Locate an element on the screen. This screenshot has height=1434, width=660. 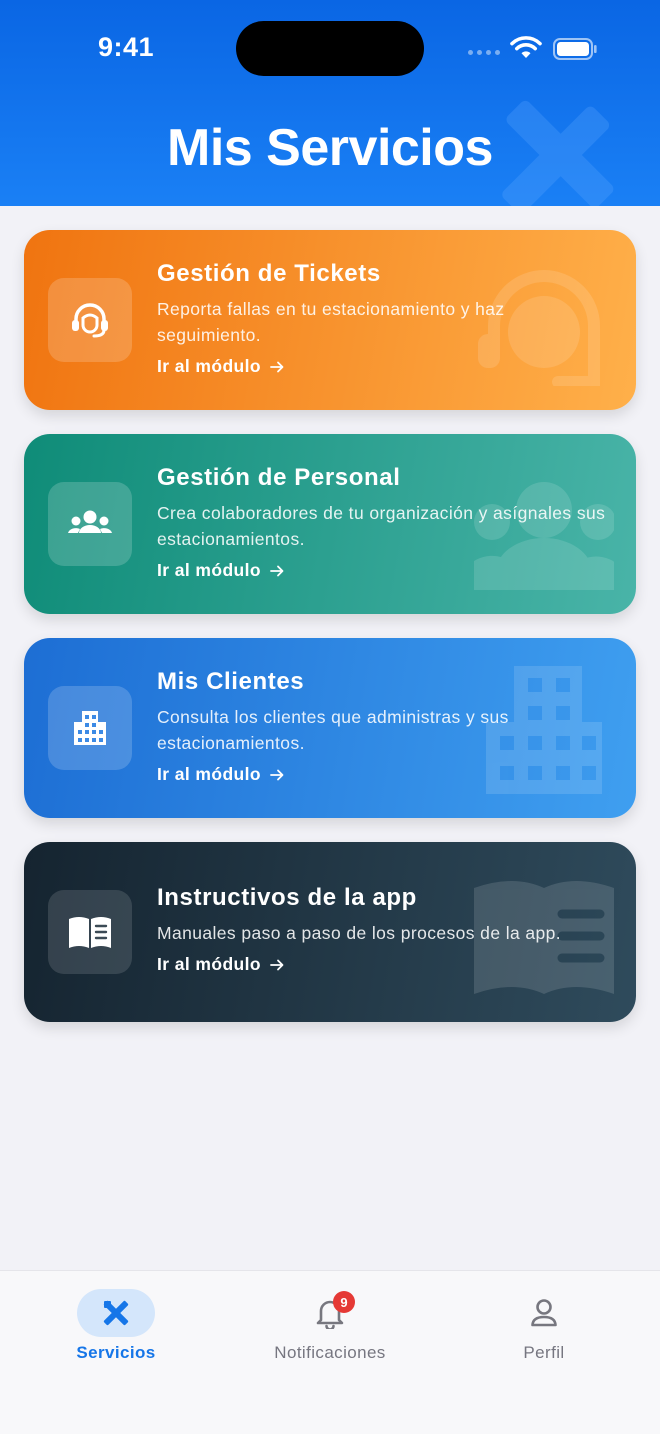
nav-item-servicios: Servicios is located at coordinates (116, 1326).